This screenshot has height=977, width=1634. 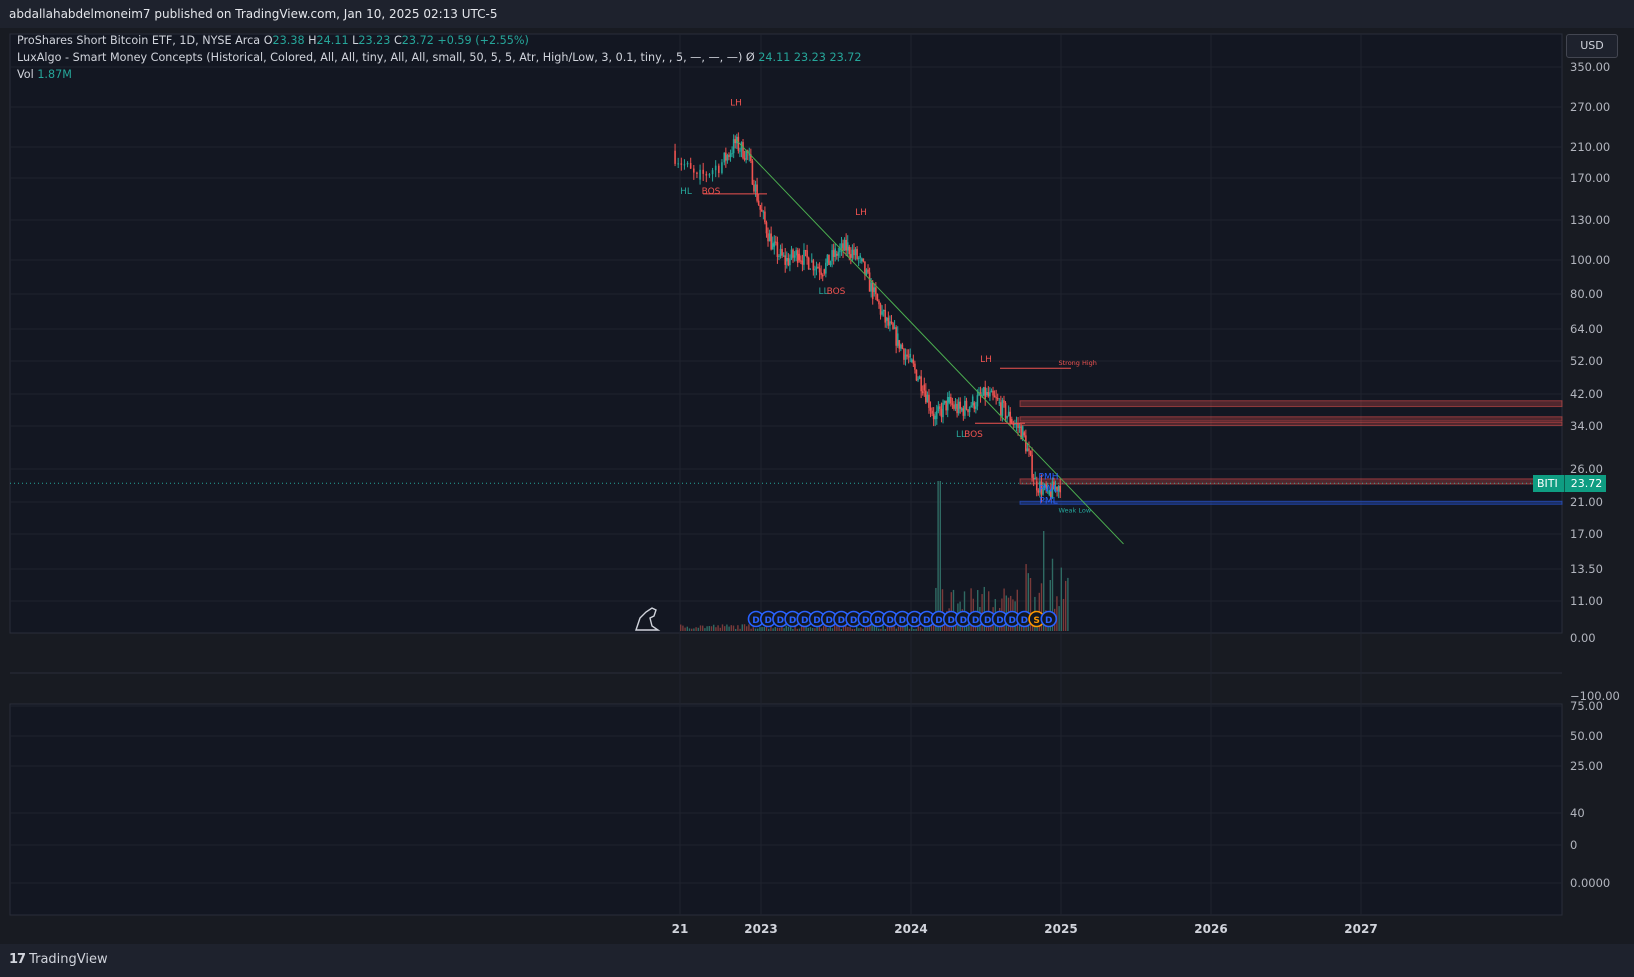 I want to click on price-tag-value: 23.72, so click(x=1586, y=483).